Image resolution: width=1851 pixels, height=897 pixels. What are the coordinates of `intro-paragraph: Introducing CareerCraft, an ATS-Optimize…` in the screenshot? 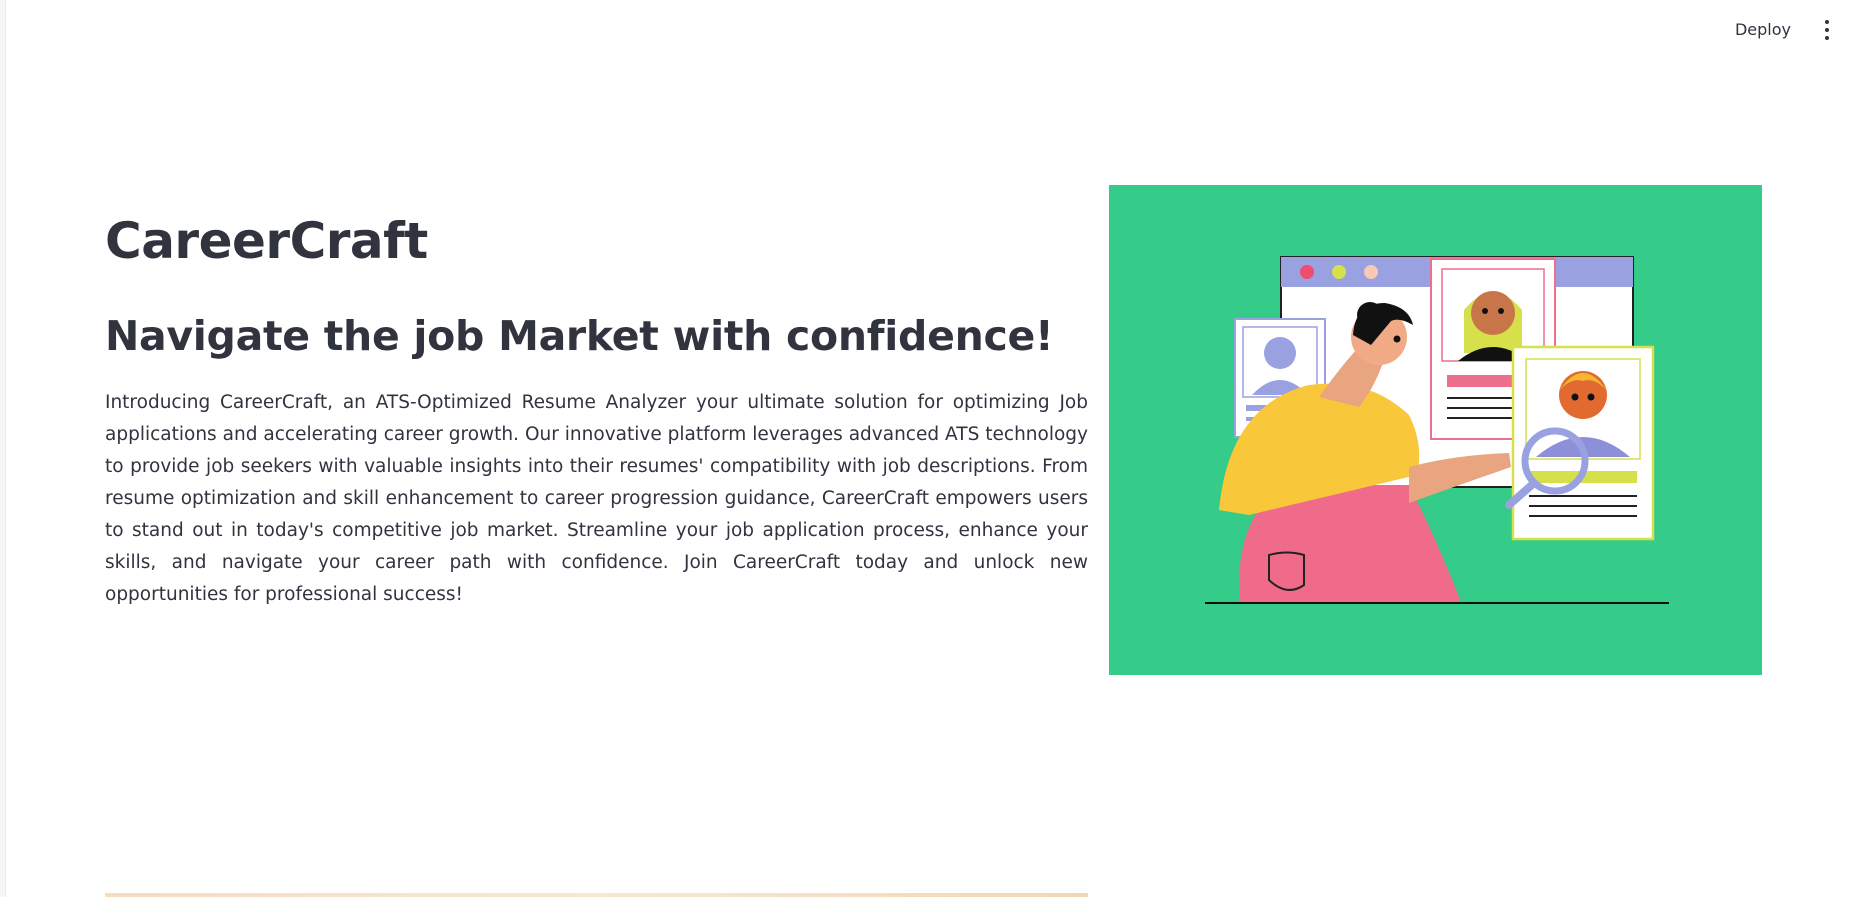 It's located at (596, 498).